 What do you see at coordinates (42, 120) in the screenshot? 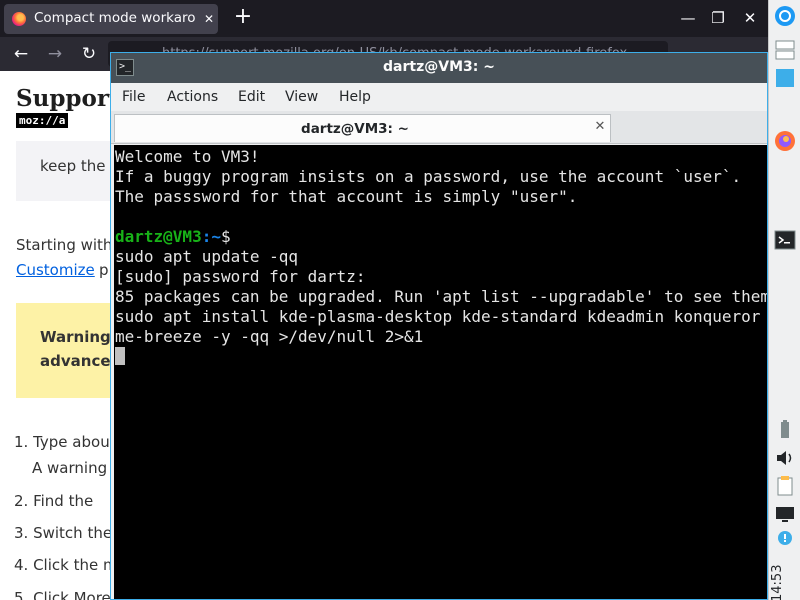
I see `mozilla-logo: moz://a` at bounding box center [42, 120].